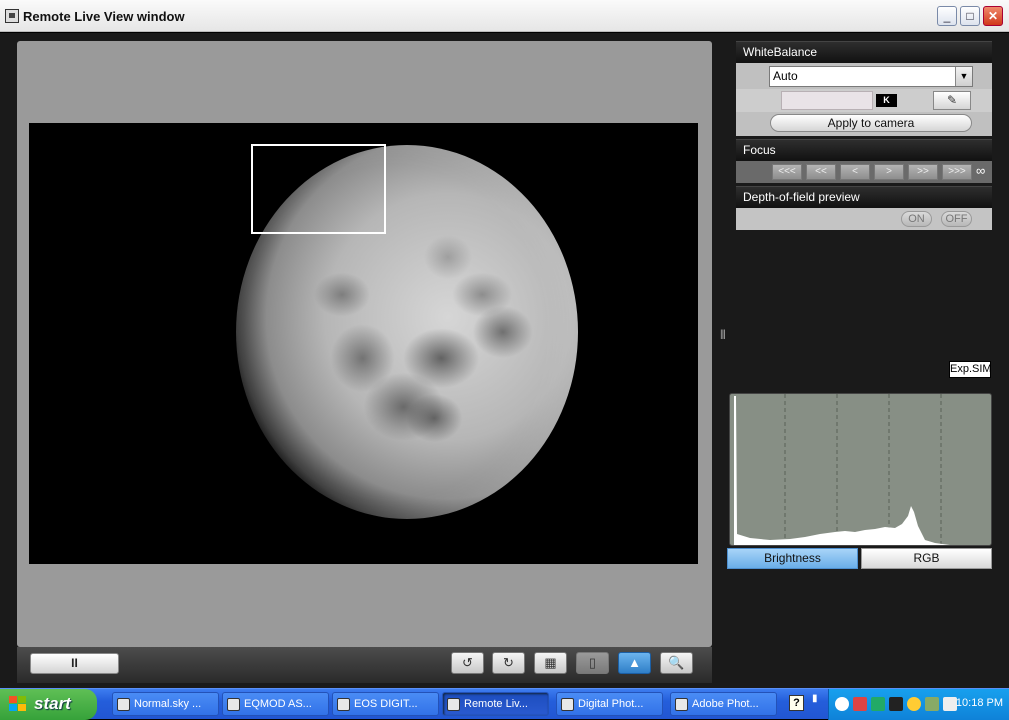  Describe the element at coordinates (318, 189) in the screenshot. I see `focus-frame` at that location.